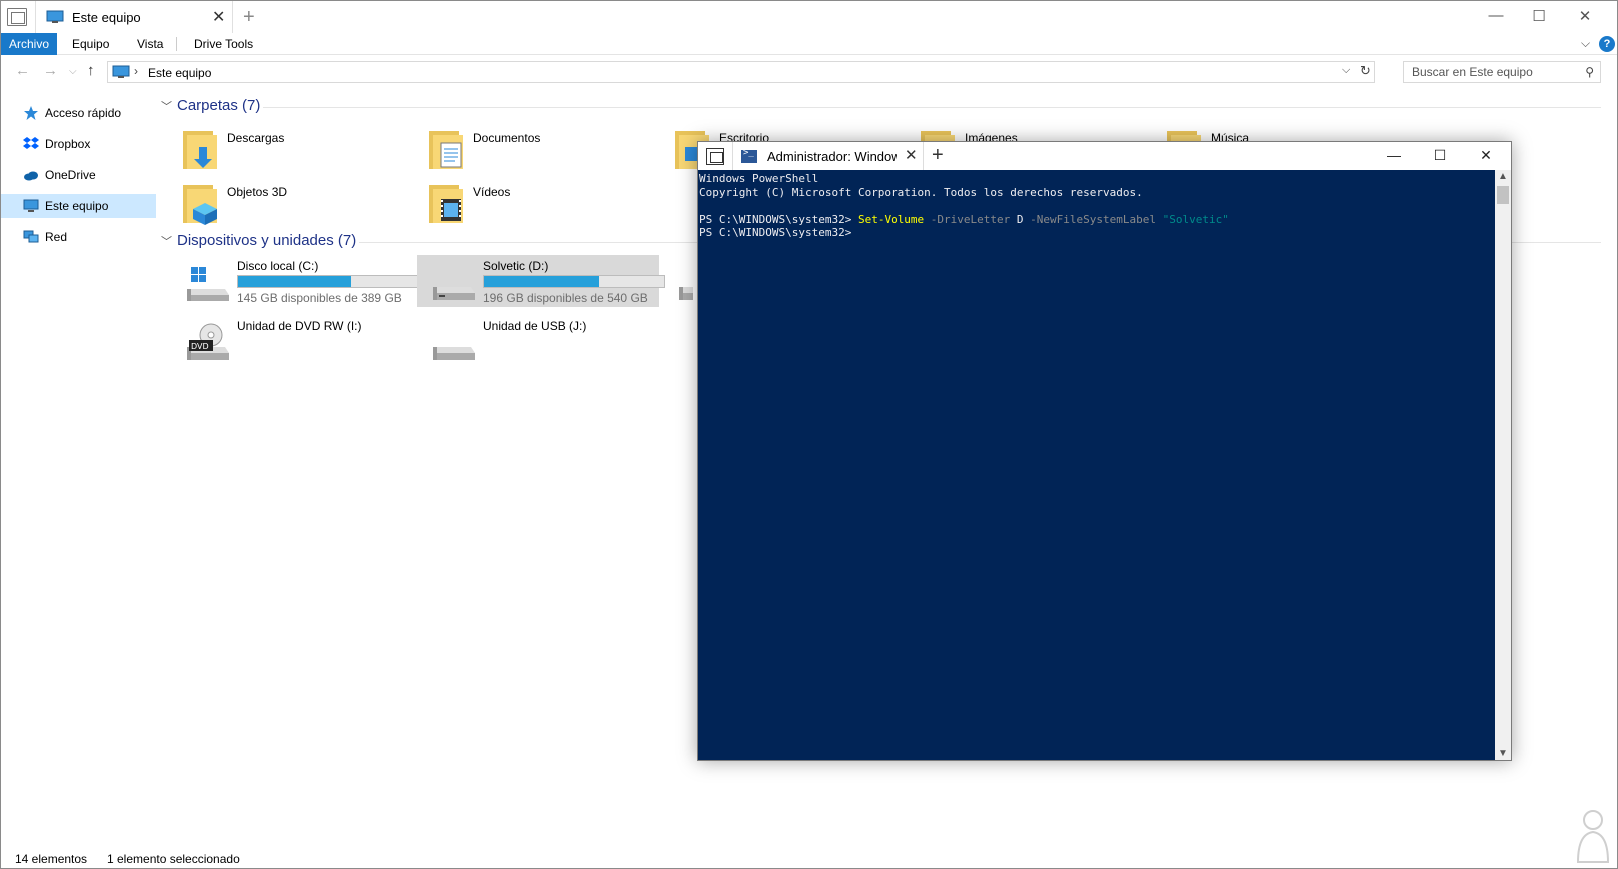 The height and width of the screenshot is (869, 1618). I want to click on title-bar: Este equipo ✕ + — ☐ ✕, so click(809, 17).